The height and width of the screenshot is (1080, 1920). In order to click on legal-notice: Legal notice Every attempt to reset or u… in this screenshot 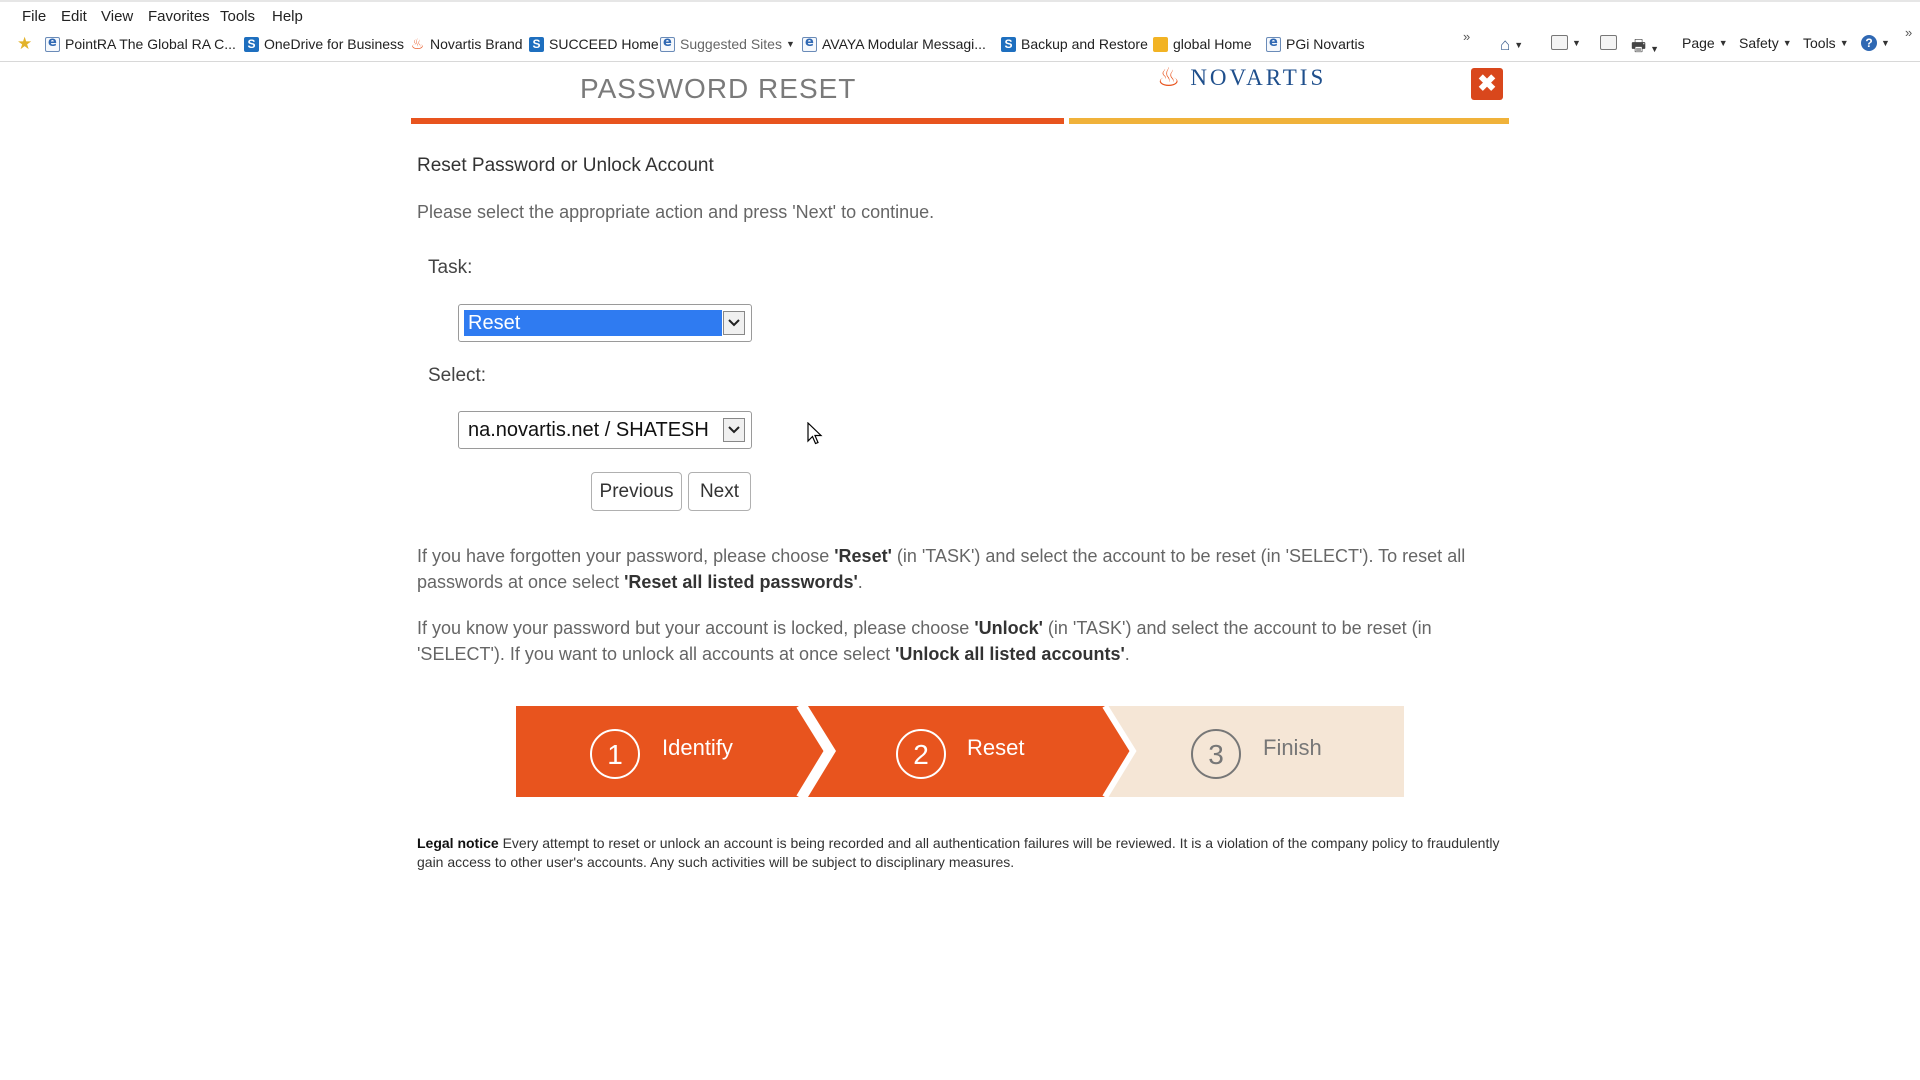, I will do `click(962, 853)`.